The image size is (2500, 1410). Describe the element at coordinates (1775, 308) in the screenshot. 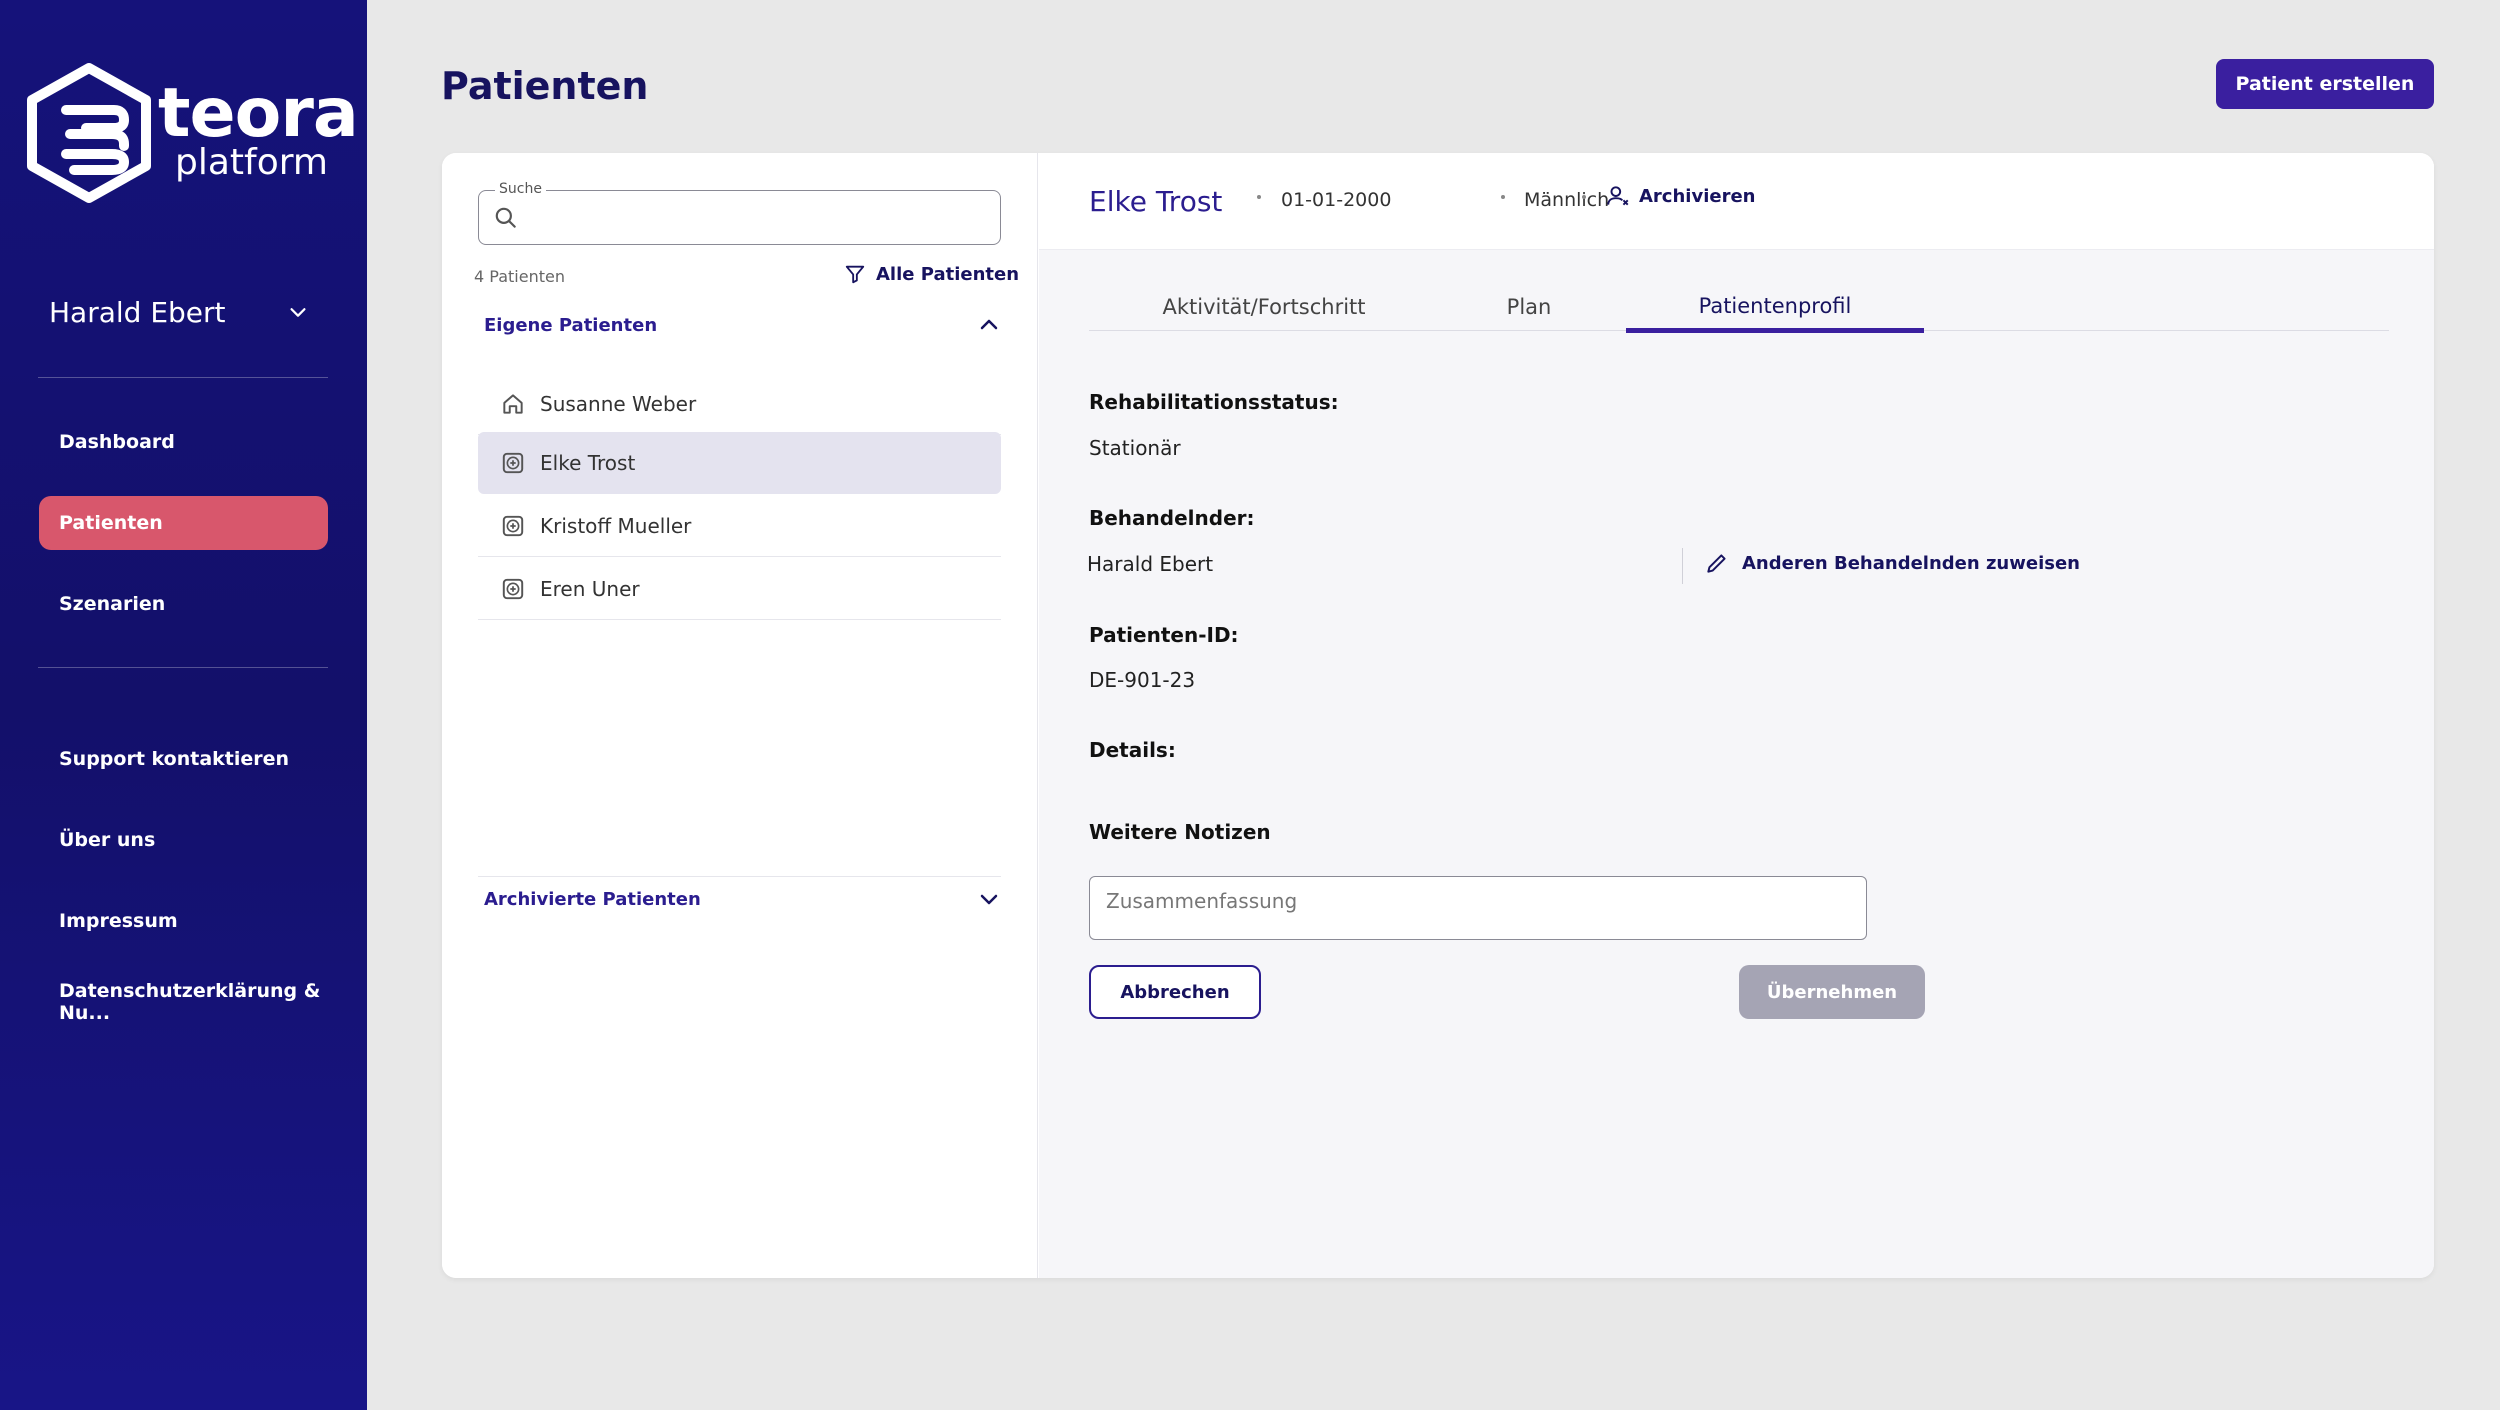

I see `tab-patient-profile: Patientenprofil` at that location.